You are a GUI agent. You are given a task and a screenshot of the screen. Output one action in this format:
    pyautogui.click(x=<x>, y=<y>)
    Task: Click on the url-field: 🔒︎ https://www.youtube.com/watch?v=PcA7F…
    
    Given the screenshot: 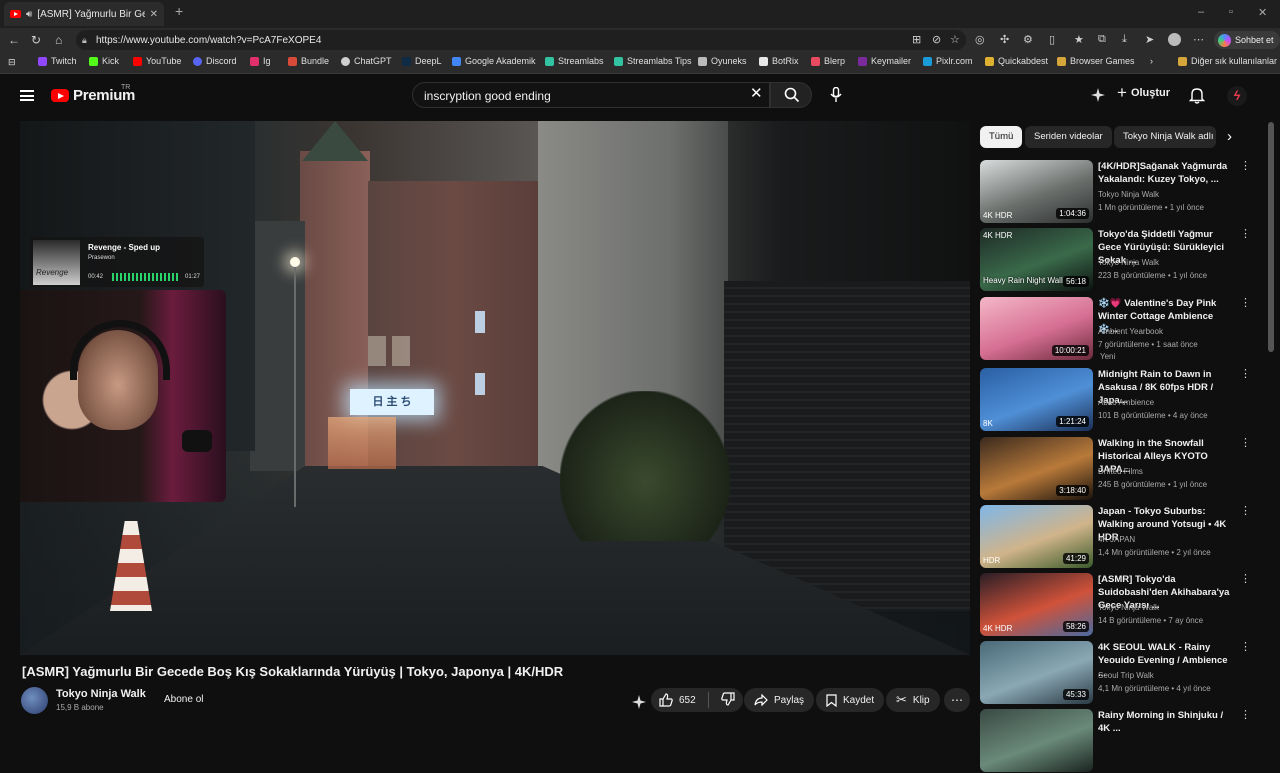 What is the action you would take?
    pyautogui.click(x=521, y=40)
    